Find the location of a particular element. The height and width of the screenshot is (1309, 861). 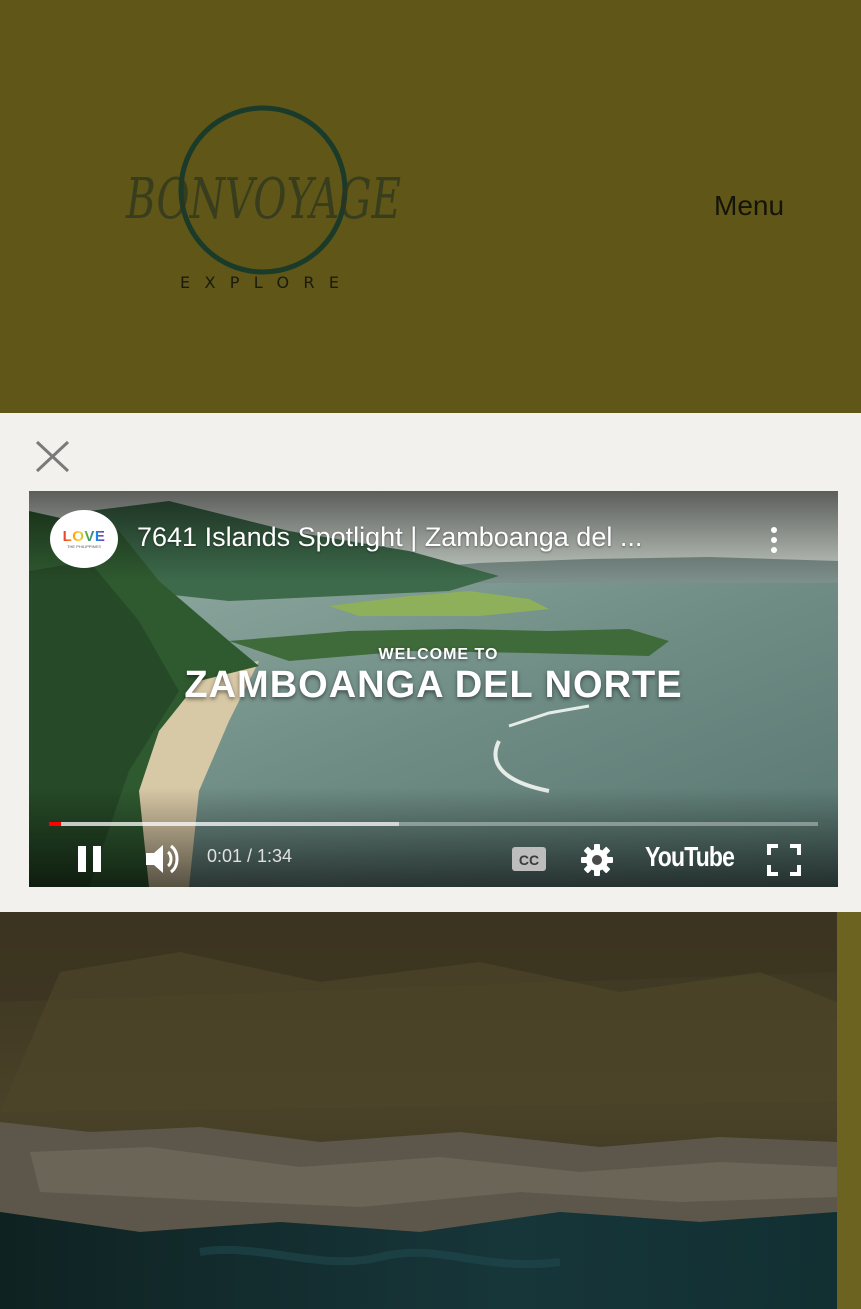

logo-script-text: BONVOYAGE is located at coordinates (263, 199).